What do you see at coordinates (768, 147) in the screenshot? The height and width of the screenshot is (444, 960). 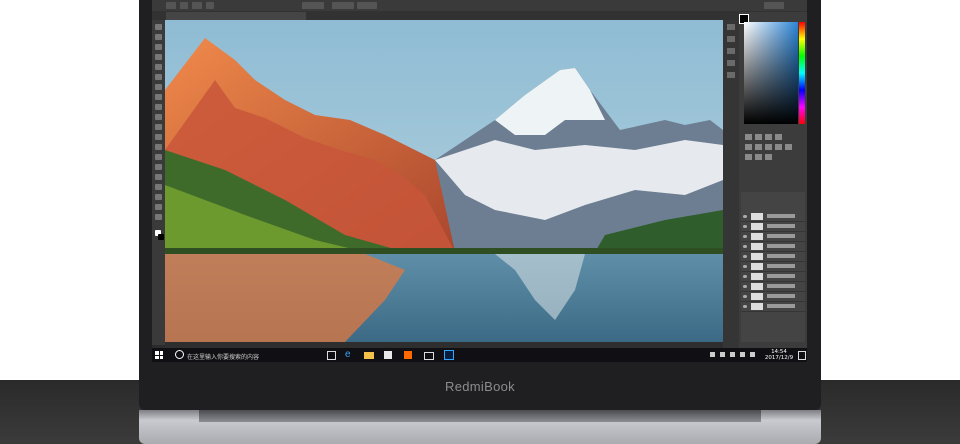 I see `color-balance-icon` at bounding box center [768, 147].